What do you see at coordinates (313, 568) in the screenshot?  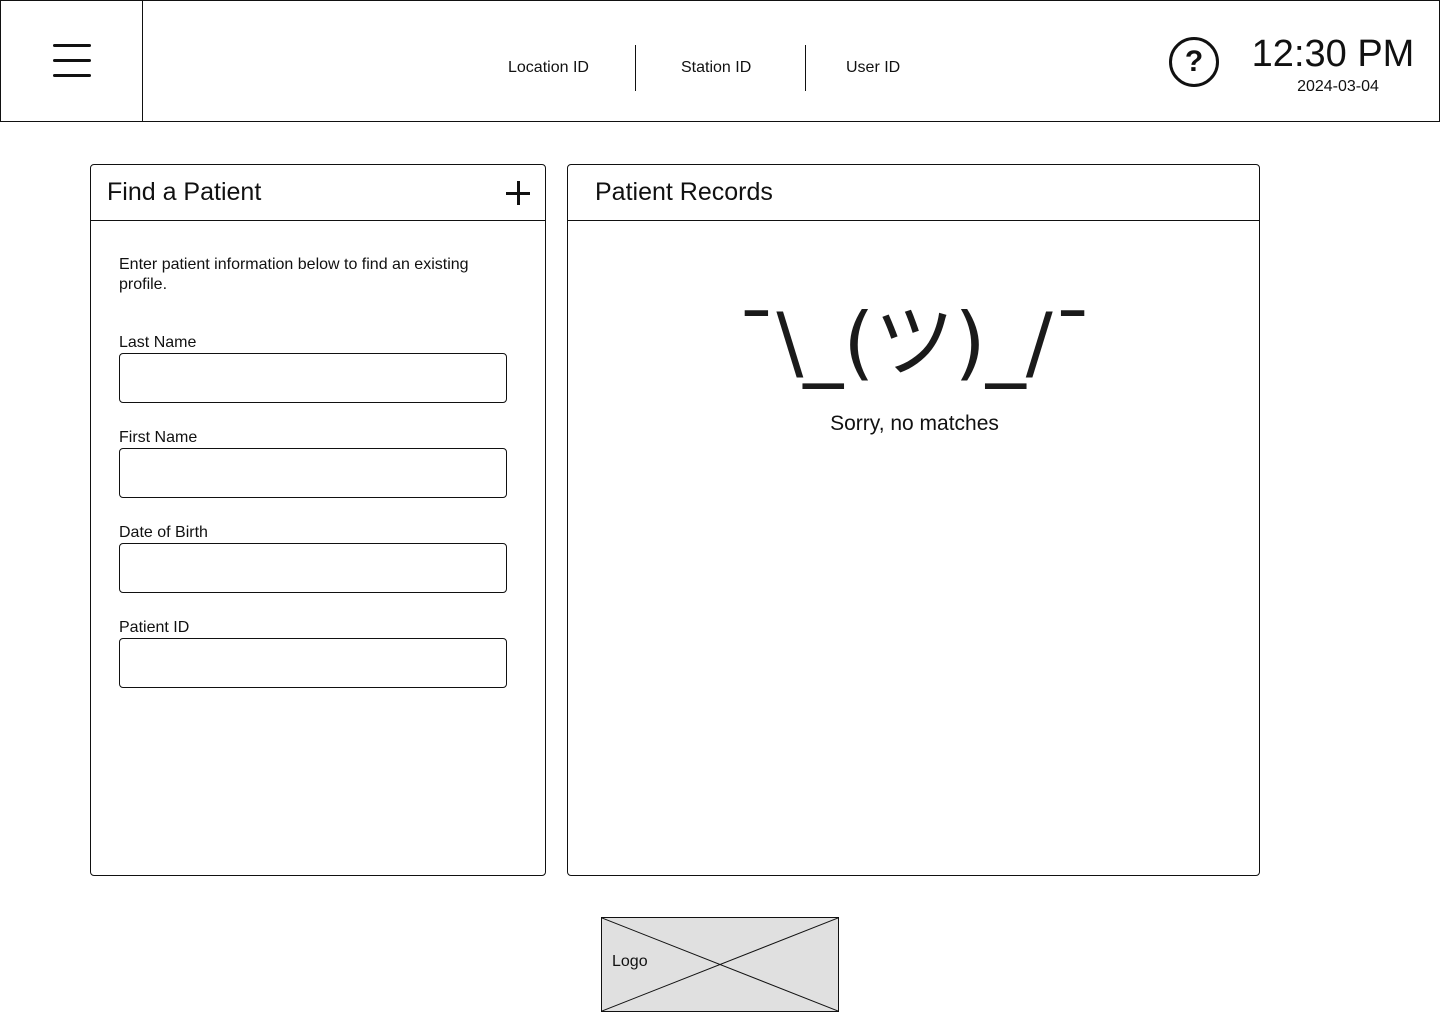 I see `date-of-birth-field` at bounding box center [313, 568].